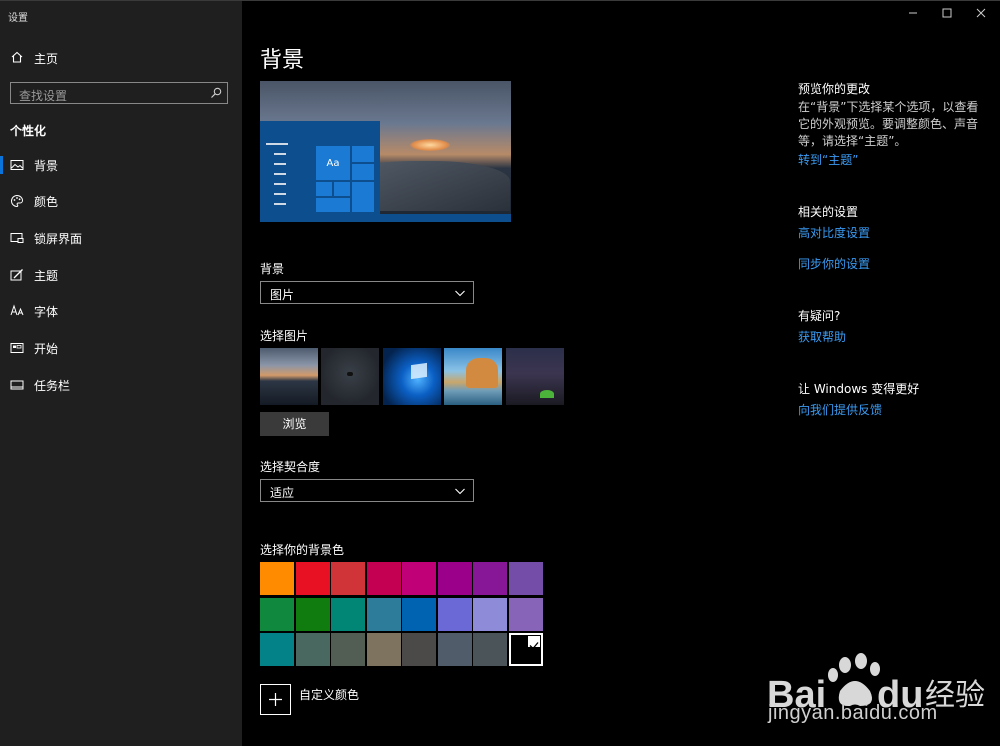 The height and width of the screenshot is (746, 1000). Describe the element at coordinates (913, 13) in the screenshot. I see `minimize-icon` at that location.